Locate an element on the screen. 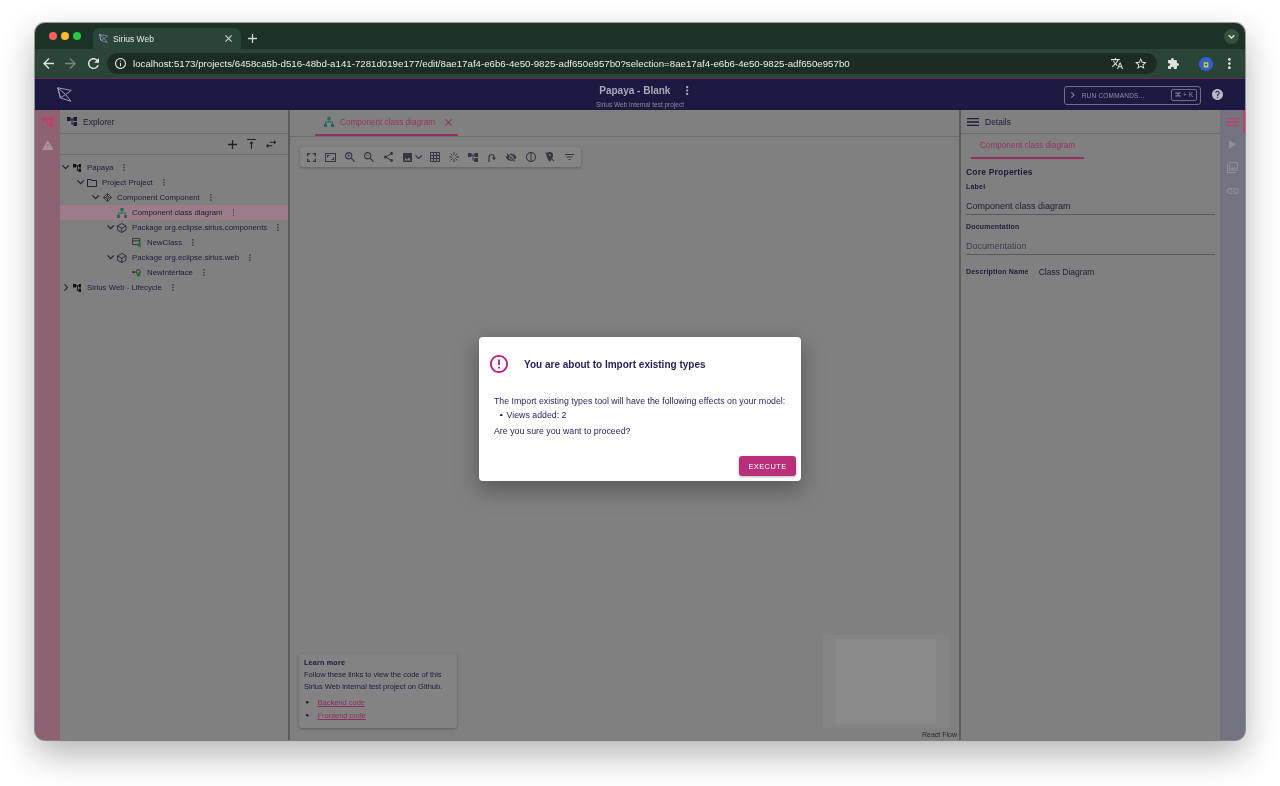 This screenshot has height=786, width=1280. star-icon is located at coordinates (1141, 63).